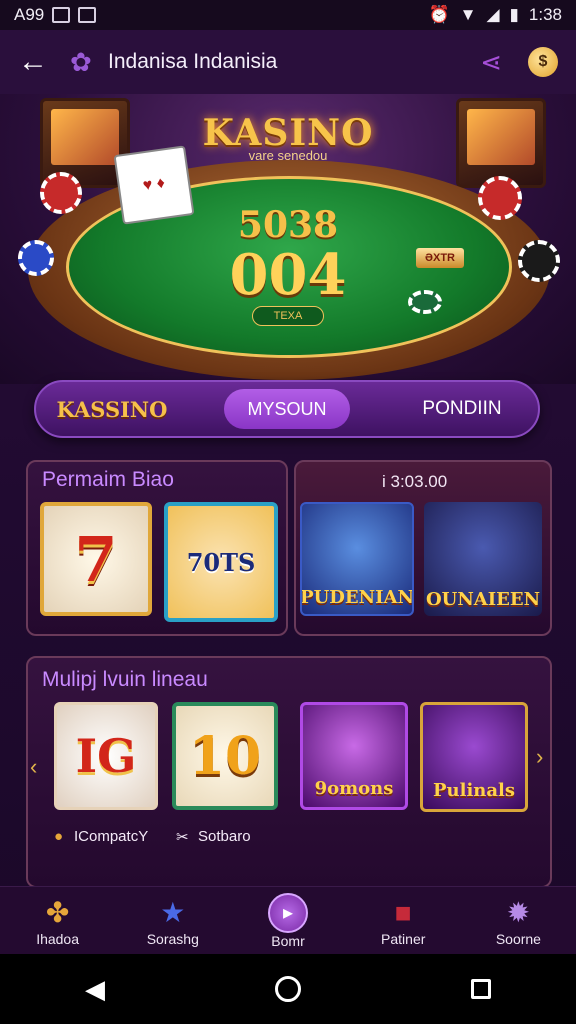 The image size is (576, 1024). I want to click on hero-button: TEXA, so click(288, 316).